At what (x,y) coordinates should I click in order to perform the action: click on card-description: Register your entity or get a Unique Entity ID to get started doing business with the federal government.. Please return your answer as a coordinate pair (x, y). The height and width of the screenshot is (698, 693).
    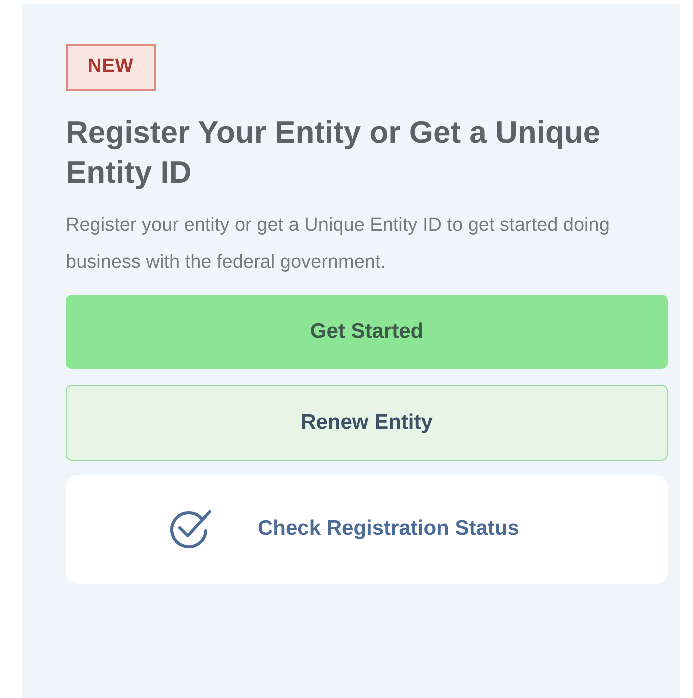
    Looking at the image, I should click on (338, 244).